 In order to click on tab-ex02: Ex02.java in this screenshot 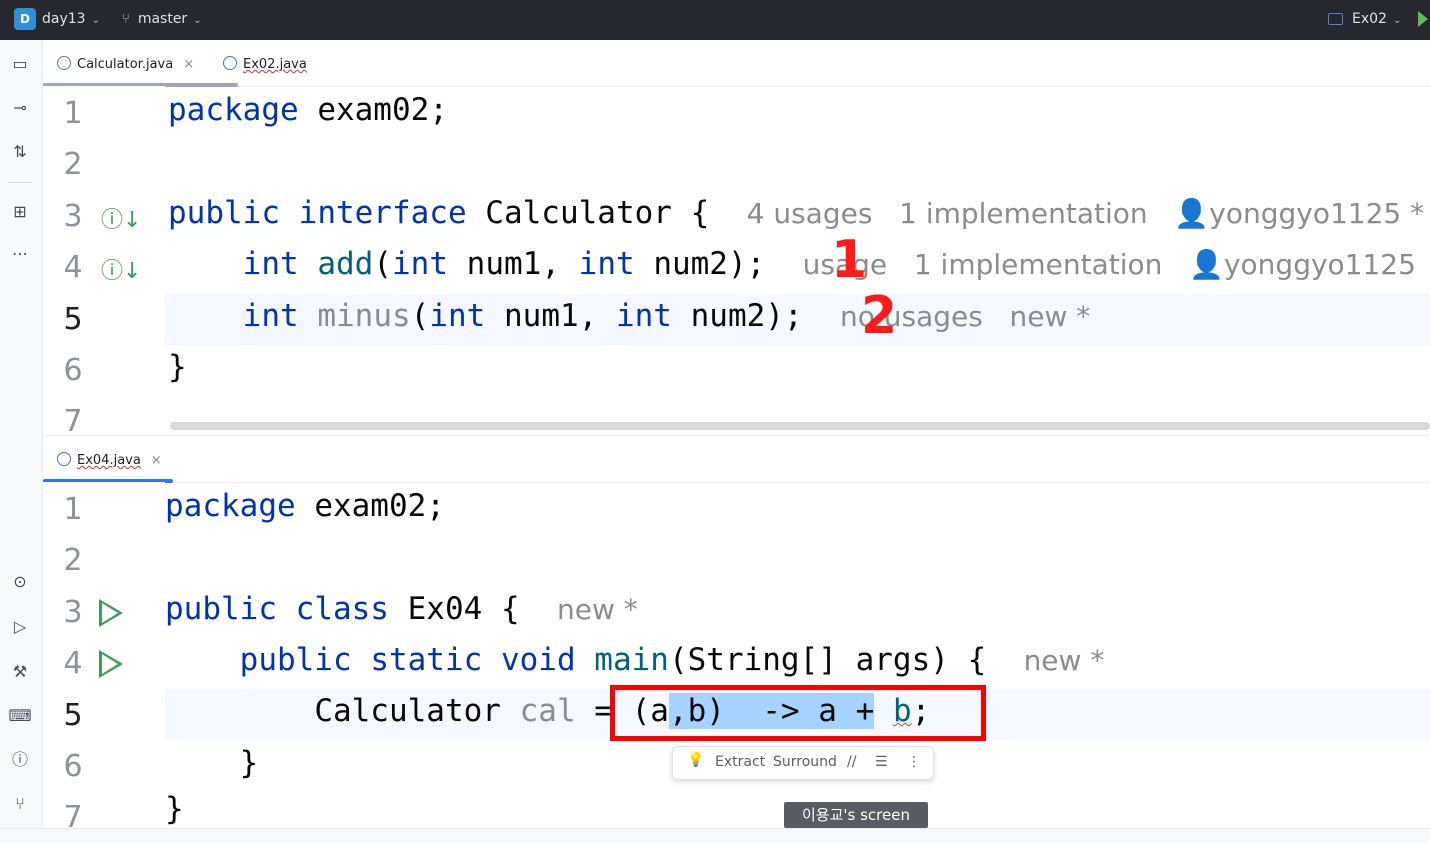, I will do `click(265, 63)`.